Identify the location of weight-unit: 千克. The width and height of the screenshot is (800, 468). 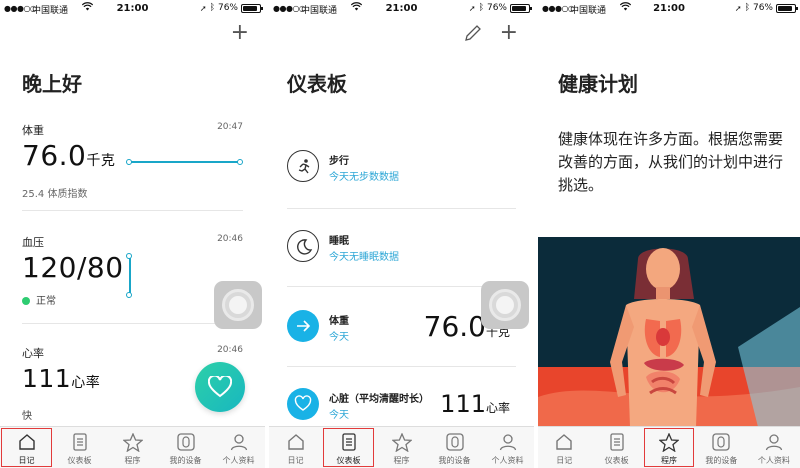
(101, 161).